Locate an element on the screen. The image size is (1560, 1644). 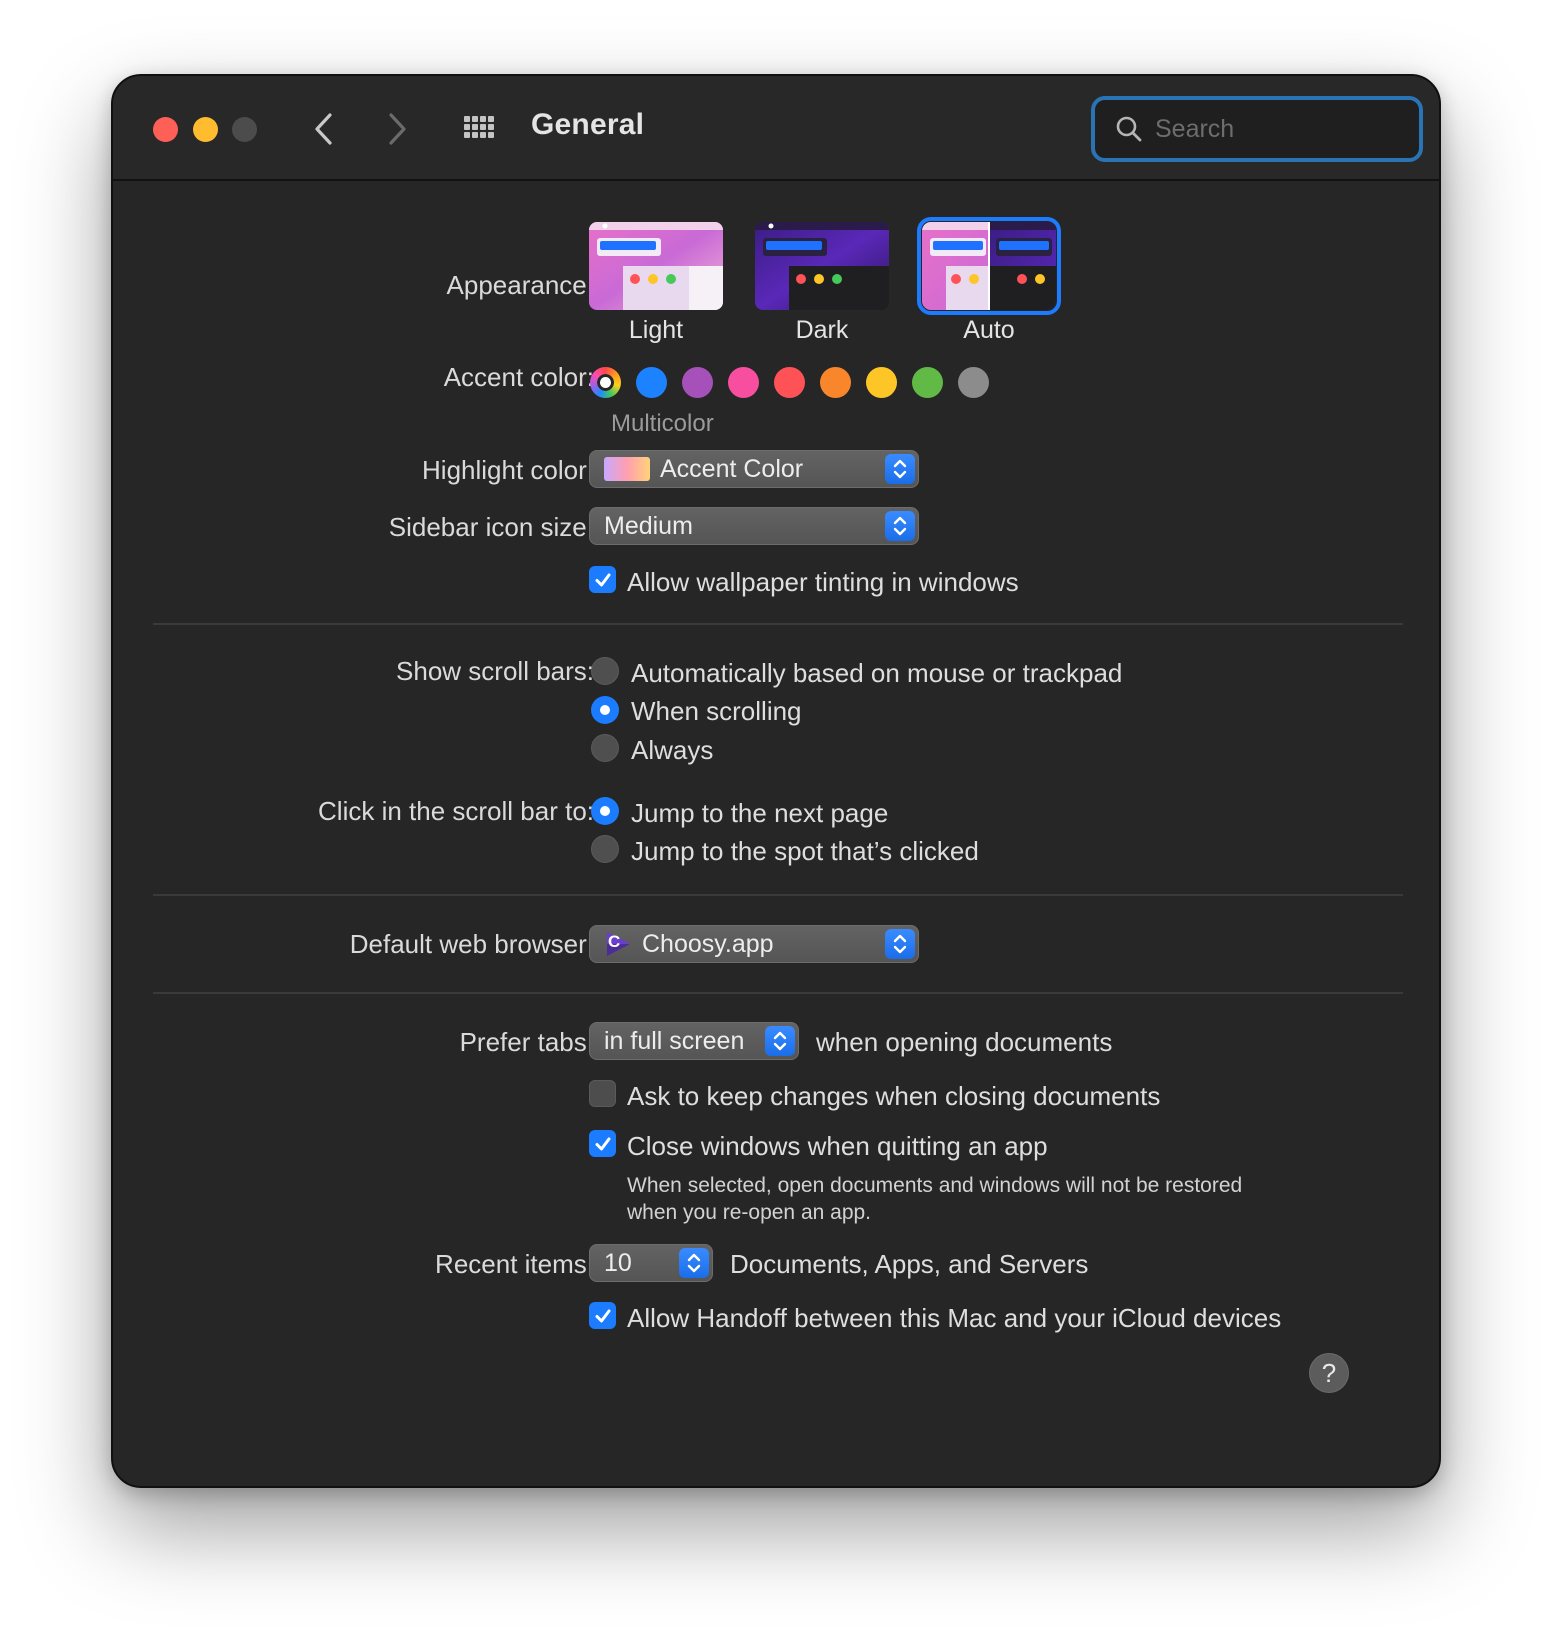
chevron-right-icon is located at coordinates (397, 129).